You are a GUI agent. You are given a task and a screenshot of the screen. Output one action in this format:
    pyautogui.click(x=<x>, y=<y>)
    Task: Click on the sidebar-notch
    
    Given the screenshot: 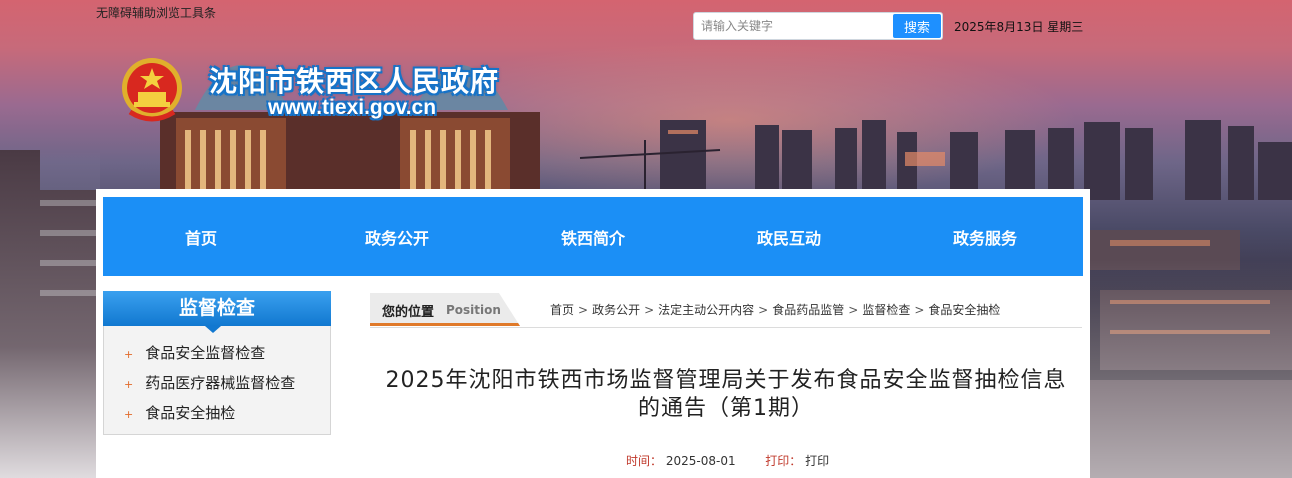 What is the action you would take?
    pyautogui.click(x=213, y=329)
    